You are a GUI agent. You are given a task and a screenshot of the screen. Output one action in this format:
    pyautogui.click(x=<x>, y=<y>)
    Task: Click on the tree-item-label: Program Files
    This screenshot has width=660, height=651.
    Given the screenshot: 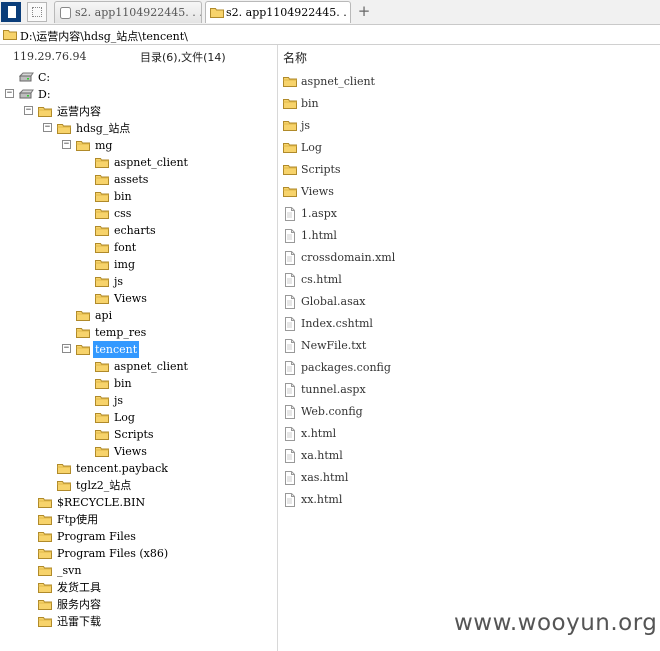 What is the action you would take?
    pyautogui.click(x=96, y=536)
    